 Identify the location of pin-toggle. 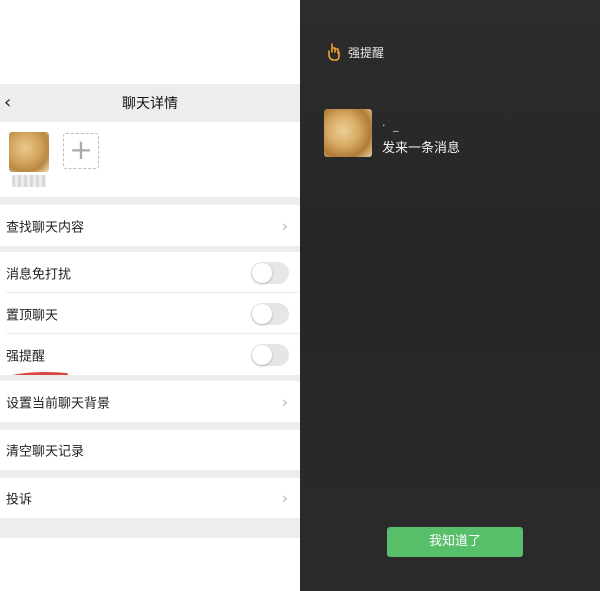
(270, 313).